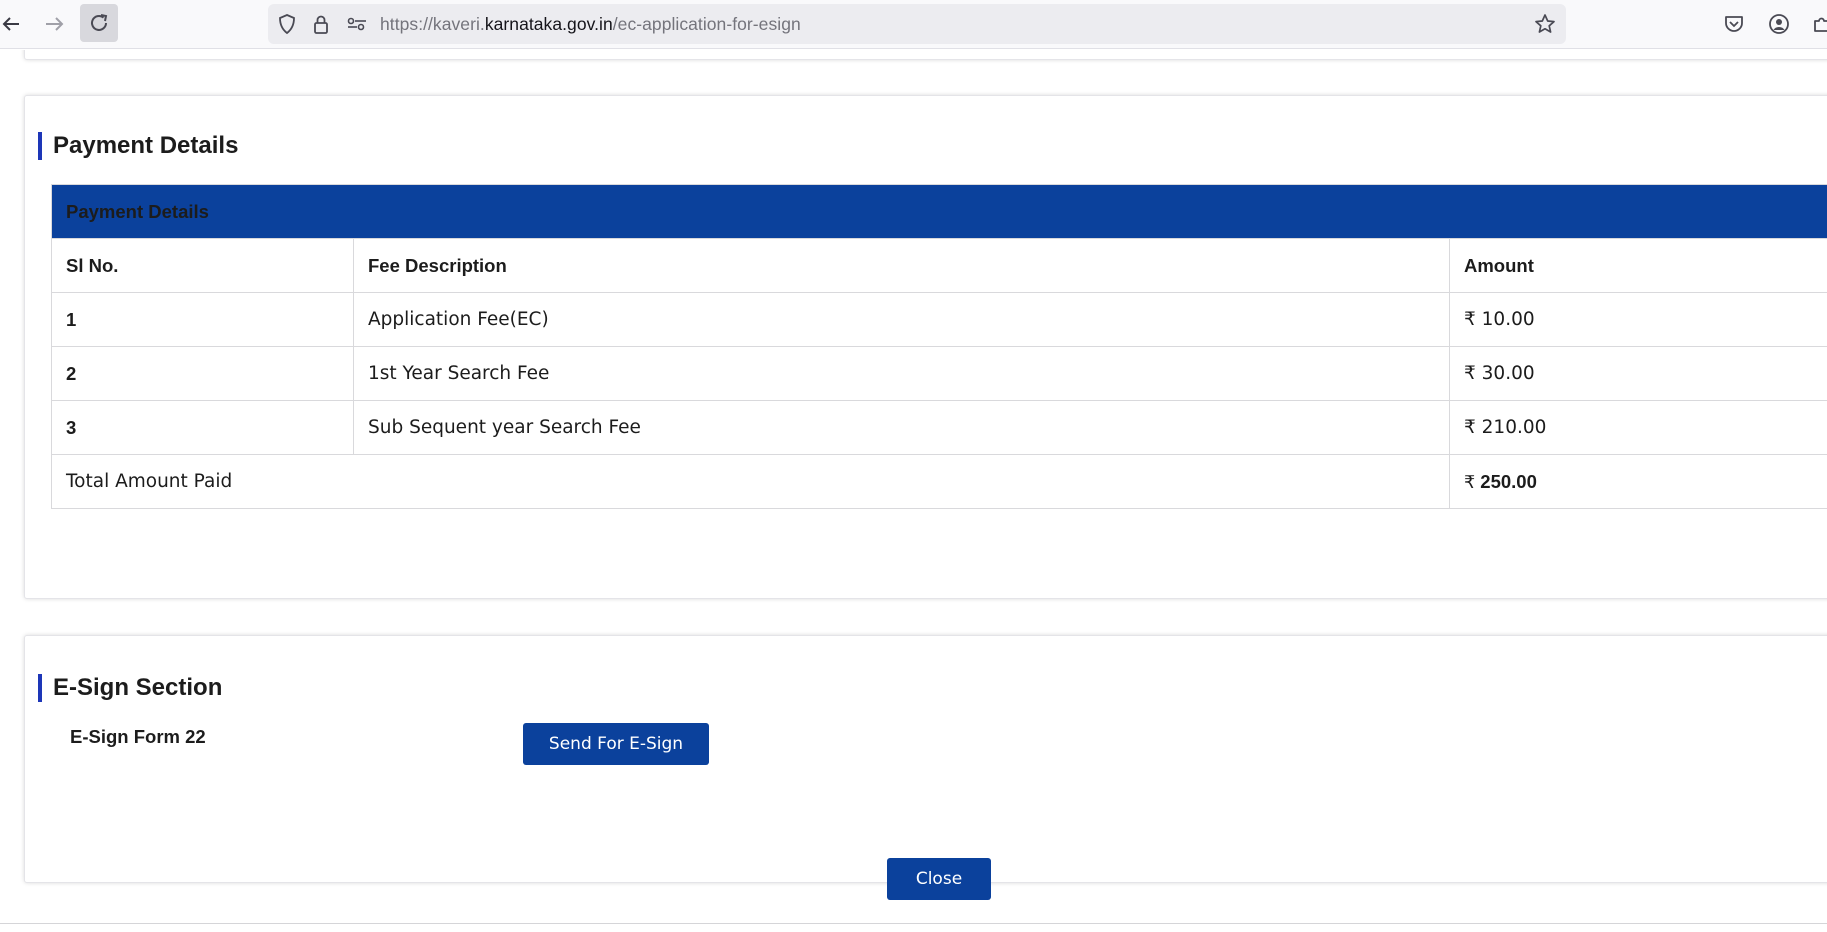  I want to click on tracking-shield-icon, so click(287, 24).